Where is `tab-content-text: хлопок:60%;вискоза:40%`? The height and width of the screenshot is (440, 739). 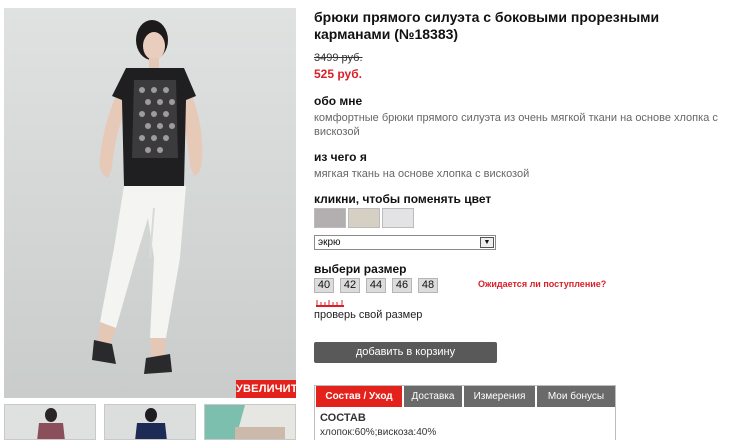
tab-content-text: хлопок:60%;вискоза:40% is located at coordinates (378, 432).